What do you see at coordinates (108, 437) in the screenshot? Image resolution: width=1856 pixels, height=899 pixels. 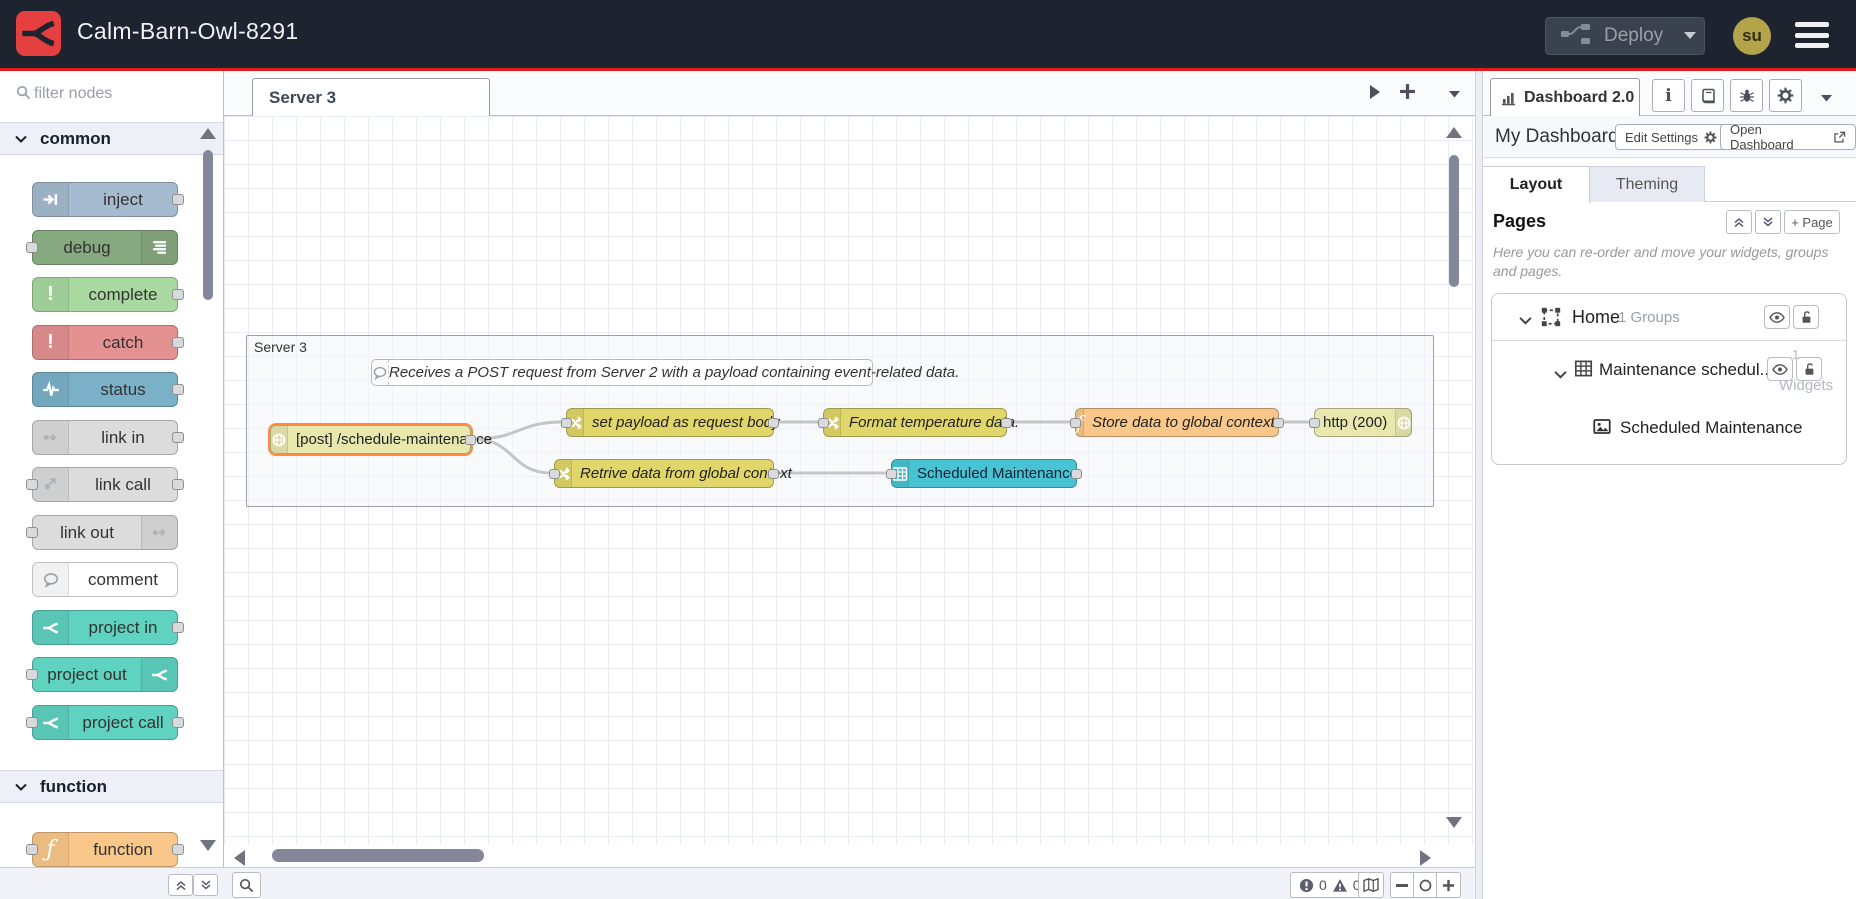 I see `palette-node-link-in: link in` at bounding box center [108, 437].